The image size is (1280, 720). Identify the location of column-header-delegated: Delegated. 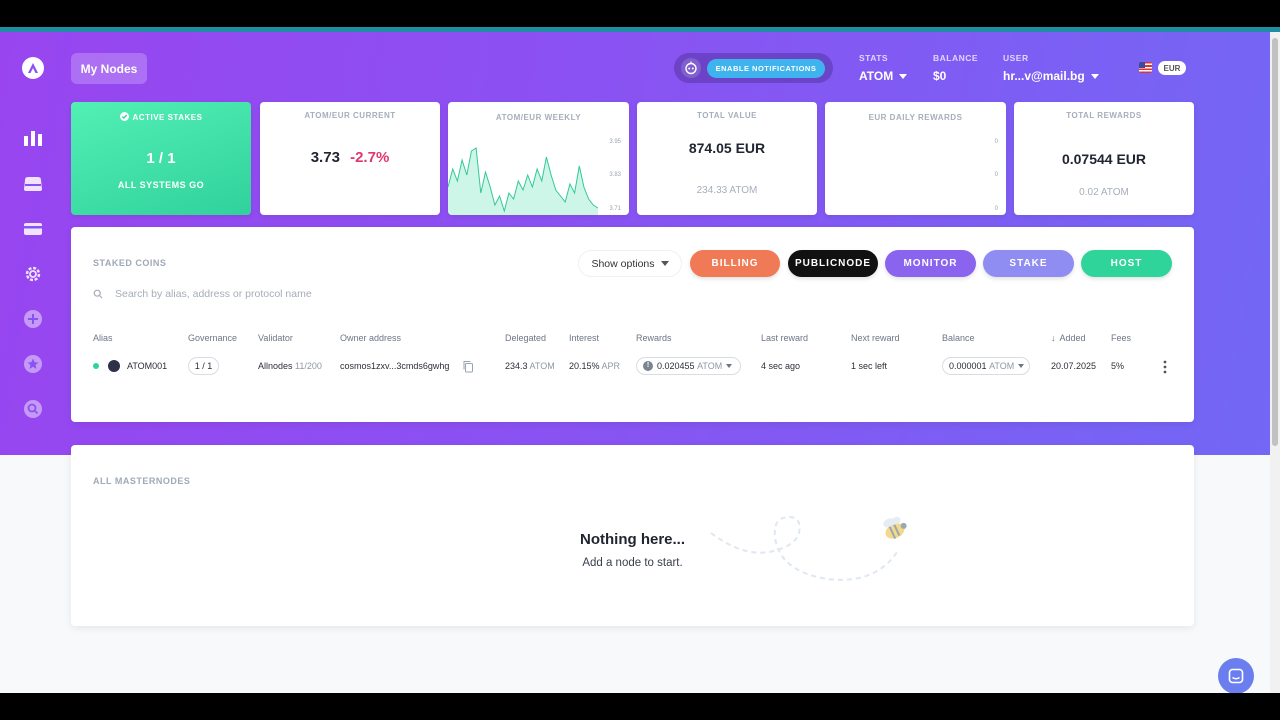
(525, 338).